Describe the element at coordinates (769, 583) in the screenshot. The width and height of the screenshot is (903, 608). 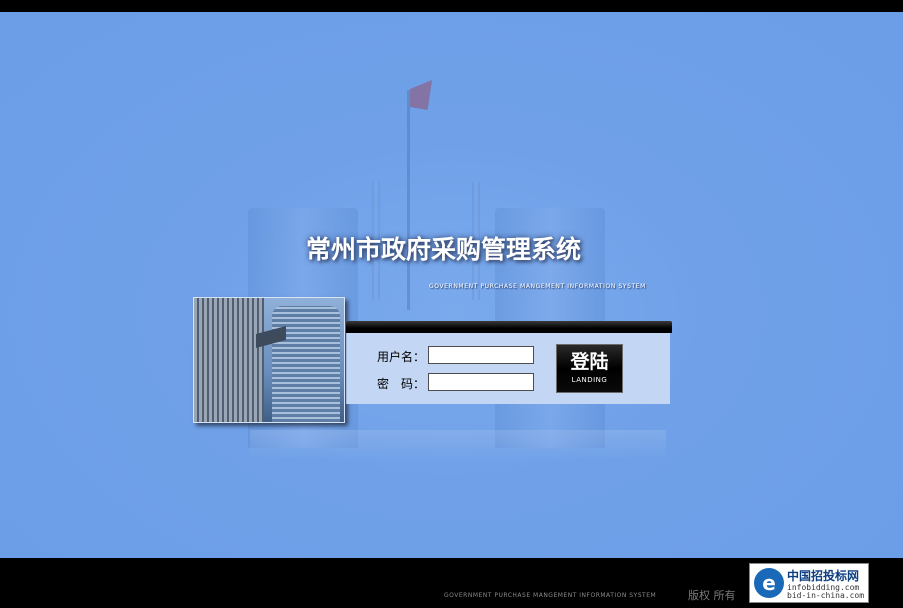
I see `partner-logo-icon: e` at that location.